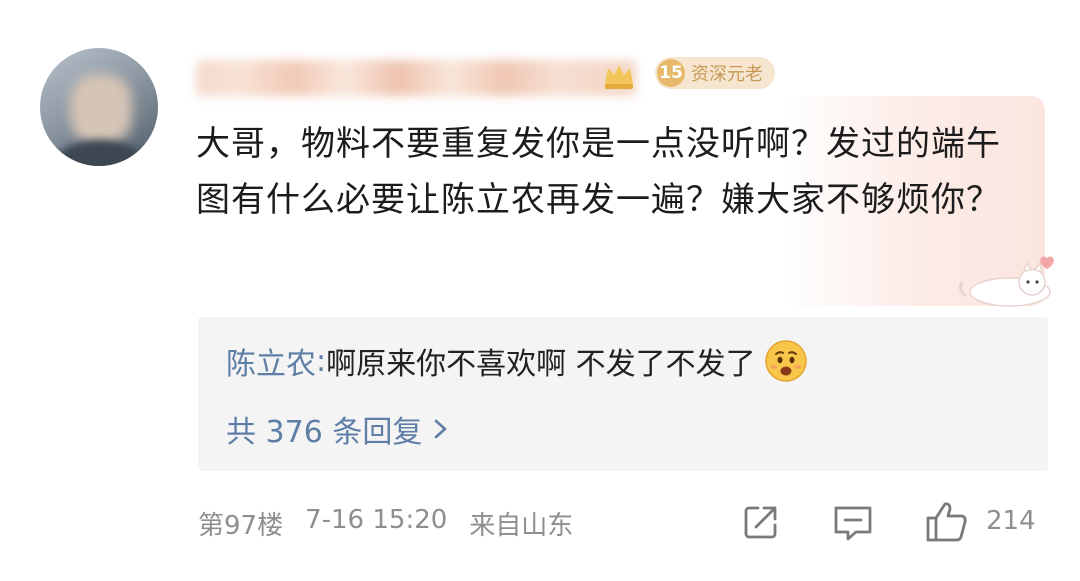 This screenshot has height=581, width=1080. What do you see at coordinates (100, 153) in the screenshot?
I see `avatar-shoulders-blurred` at bounding box center [100, 153].